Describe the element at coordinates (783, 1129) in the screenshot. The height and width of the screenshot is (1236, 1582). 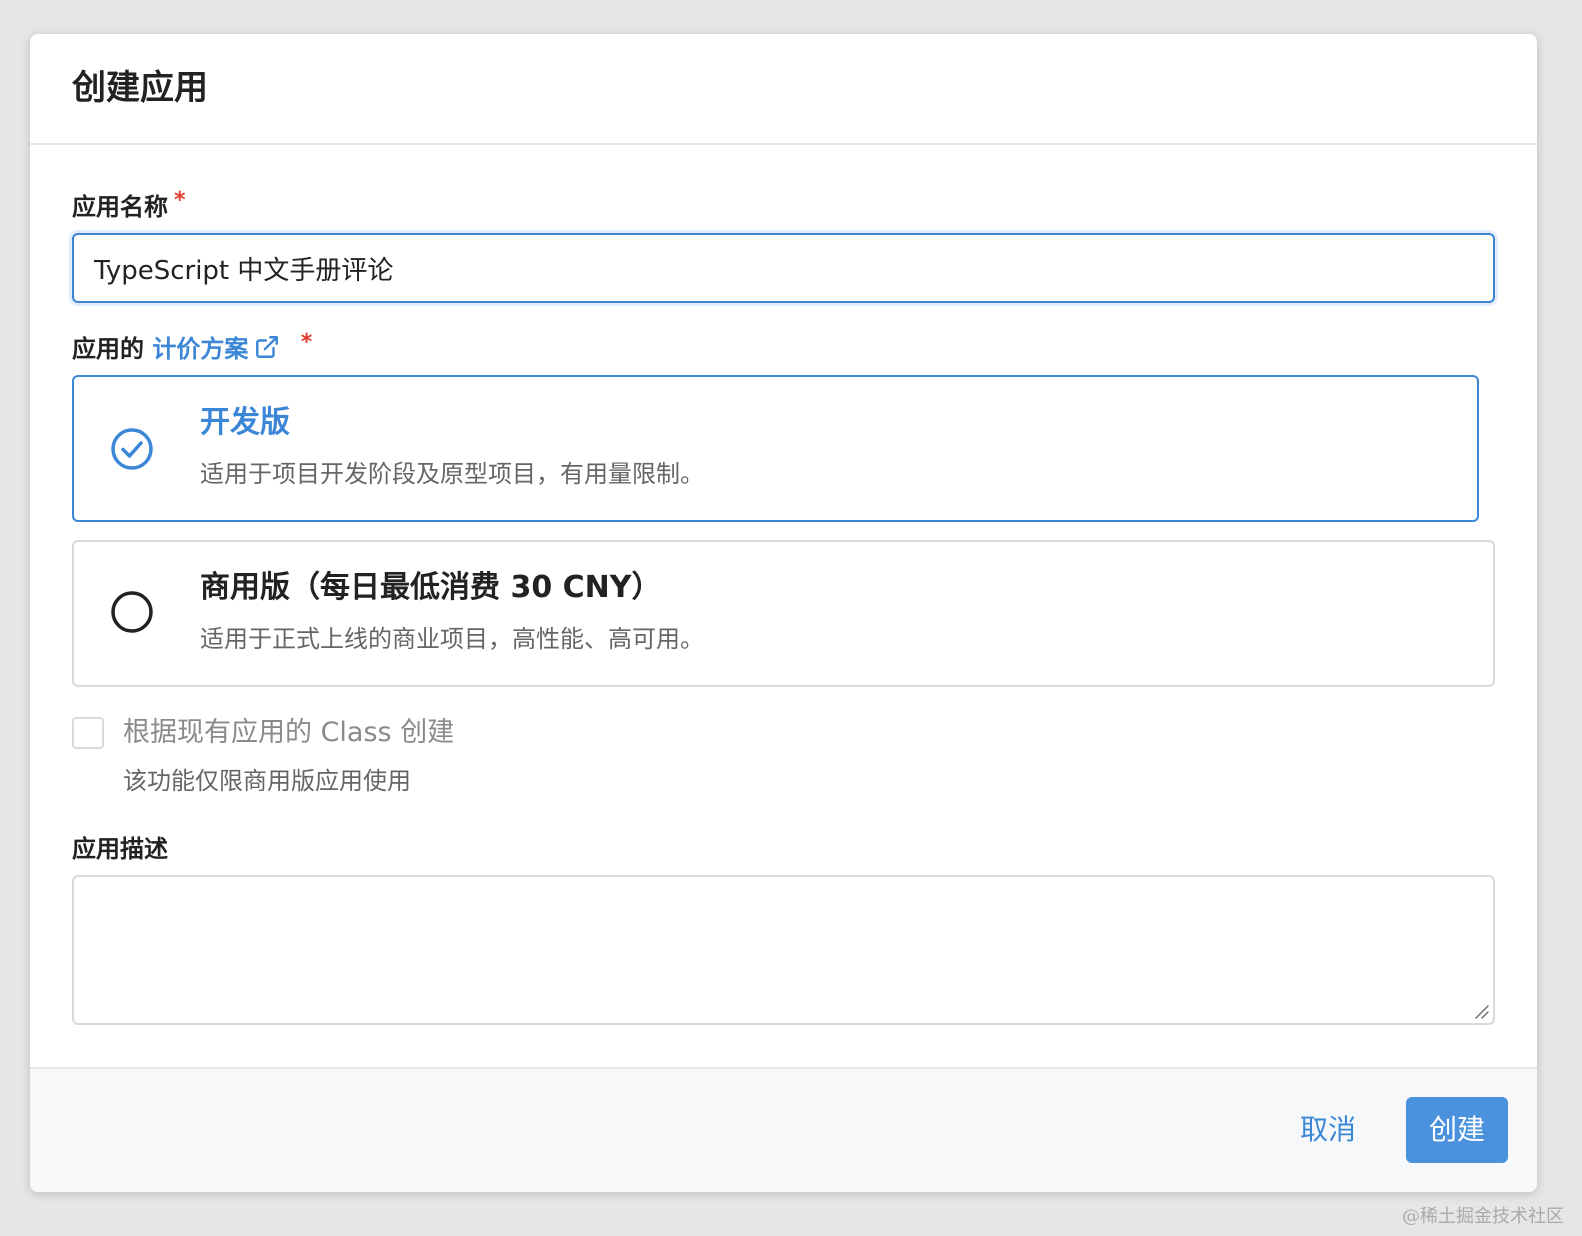
I see `dialog-footer: 取消 创建` at that location.